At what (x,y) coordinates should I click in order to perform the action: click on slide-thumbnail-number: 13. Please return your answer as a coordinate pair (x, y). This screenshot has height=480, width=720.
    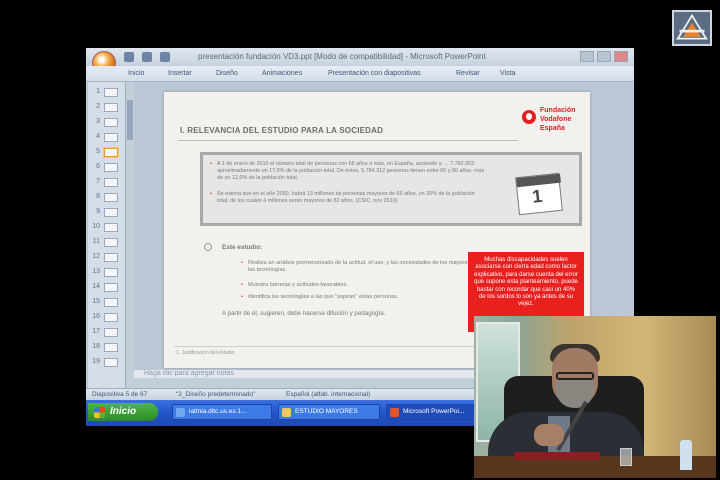
    Looking at the image, I should click on (96, 271).